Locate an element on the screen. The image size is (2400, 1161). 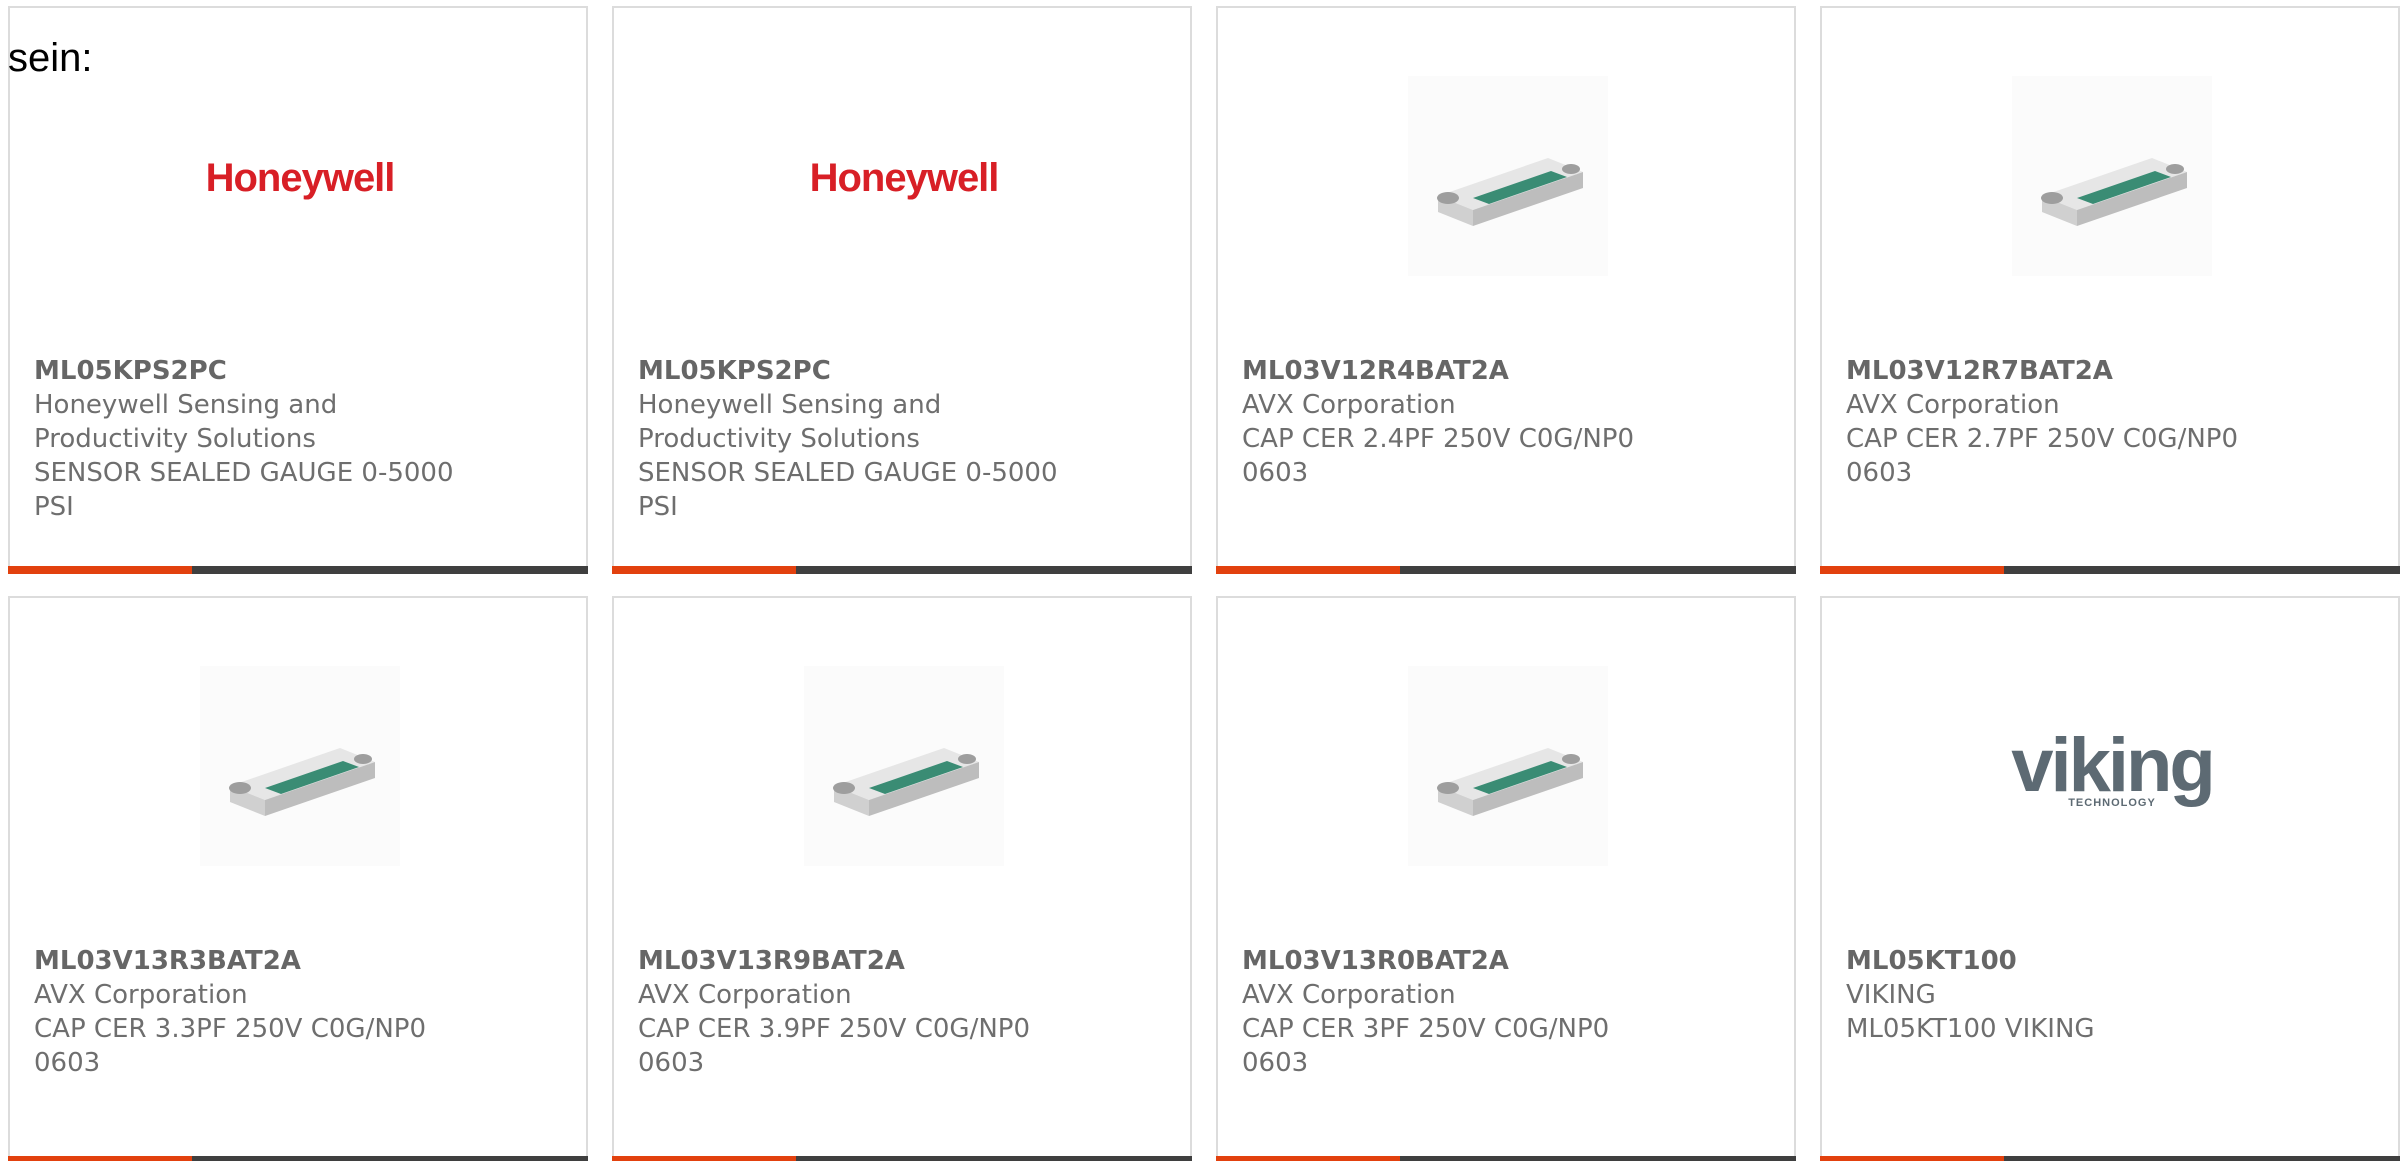
description: CAP CER 3.9PF 250V C0G/NP0 0603 is located at coordinates (834, 1046).